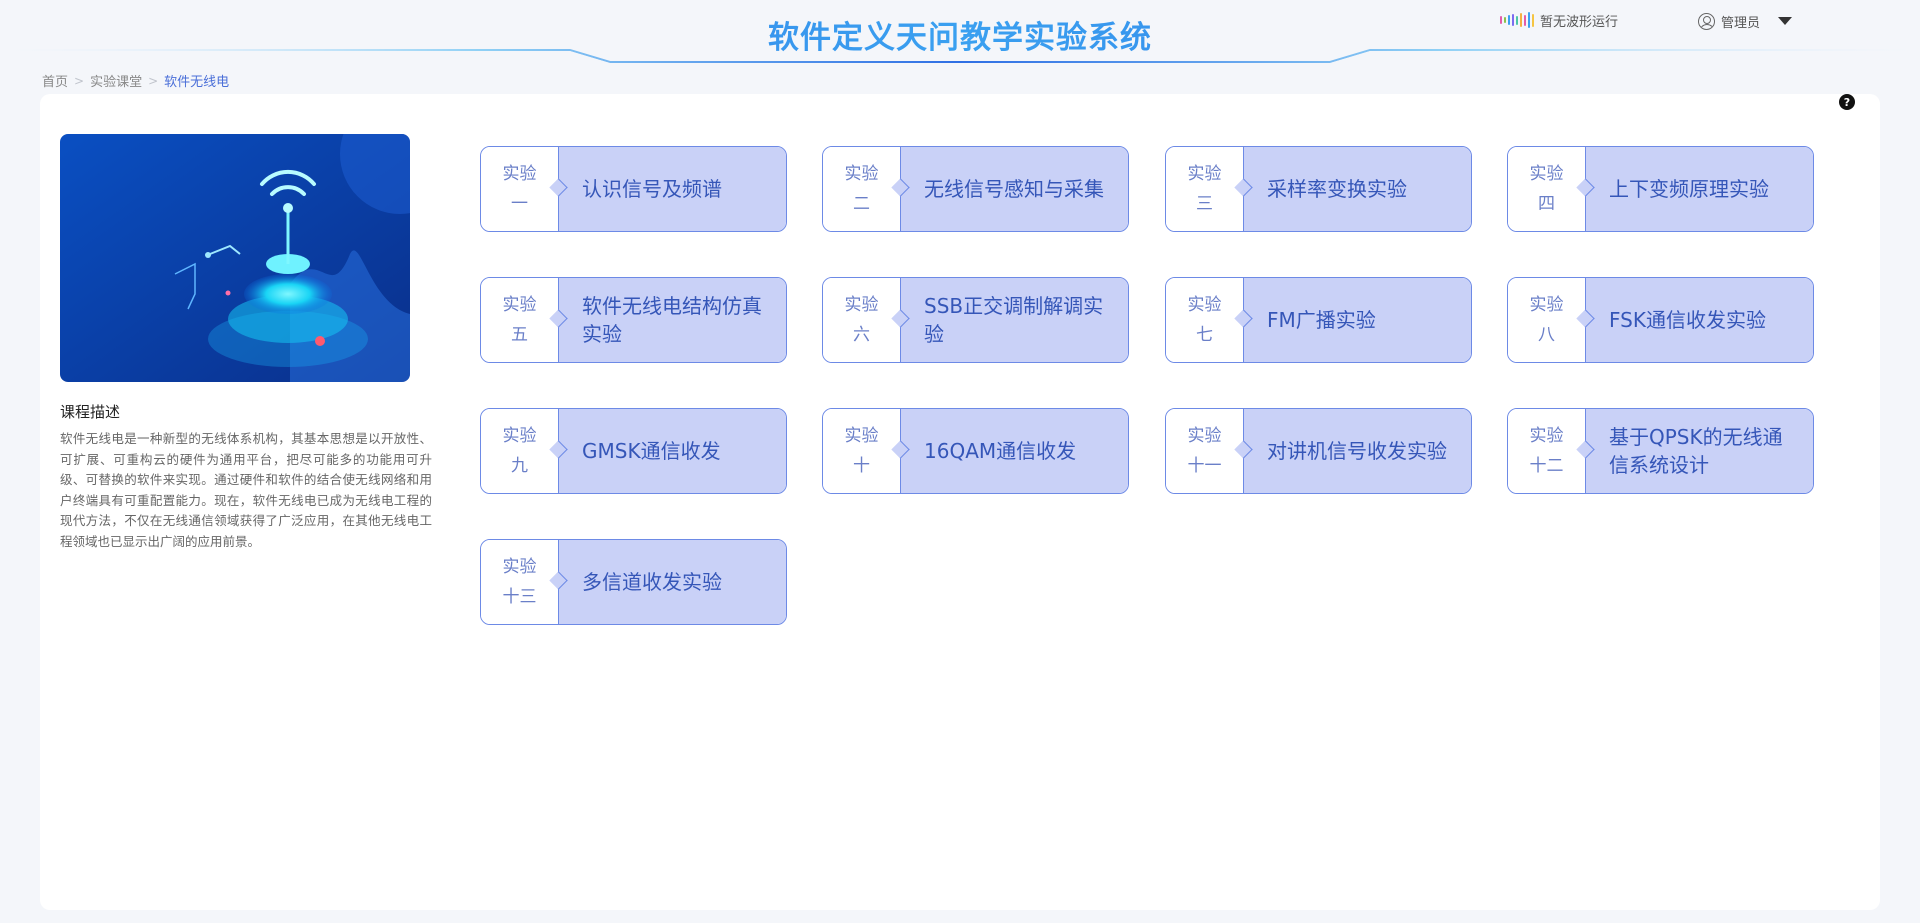 Image resolution: width=1920 pixels, height=923 pixels. I want to click on experiment-number: 实验四, so click(1551, 189).